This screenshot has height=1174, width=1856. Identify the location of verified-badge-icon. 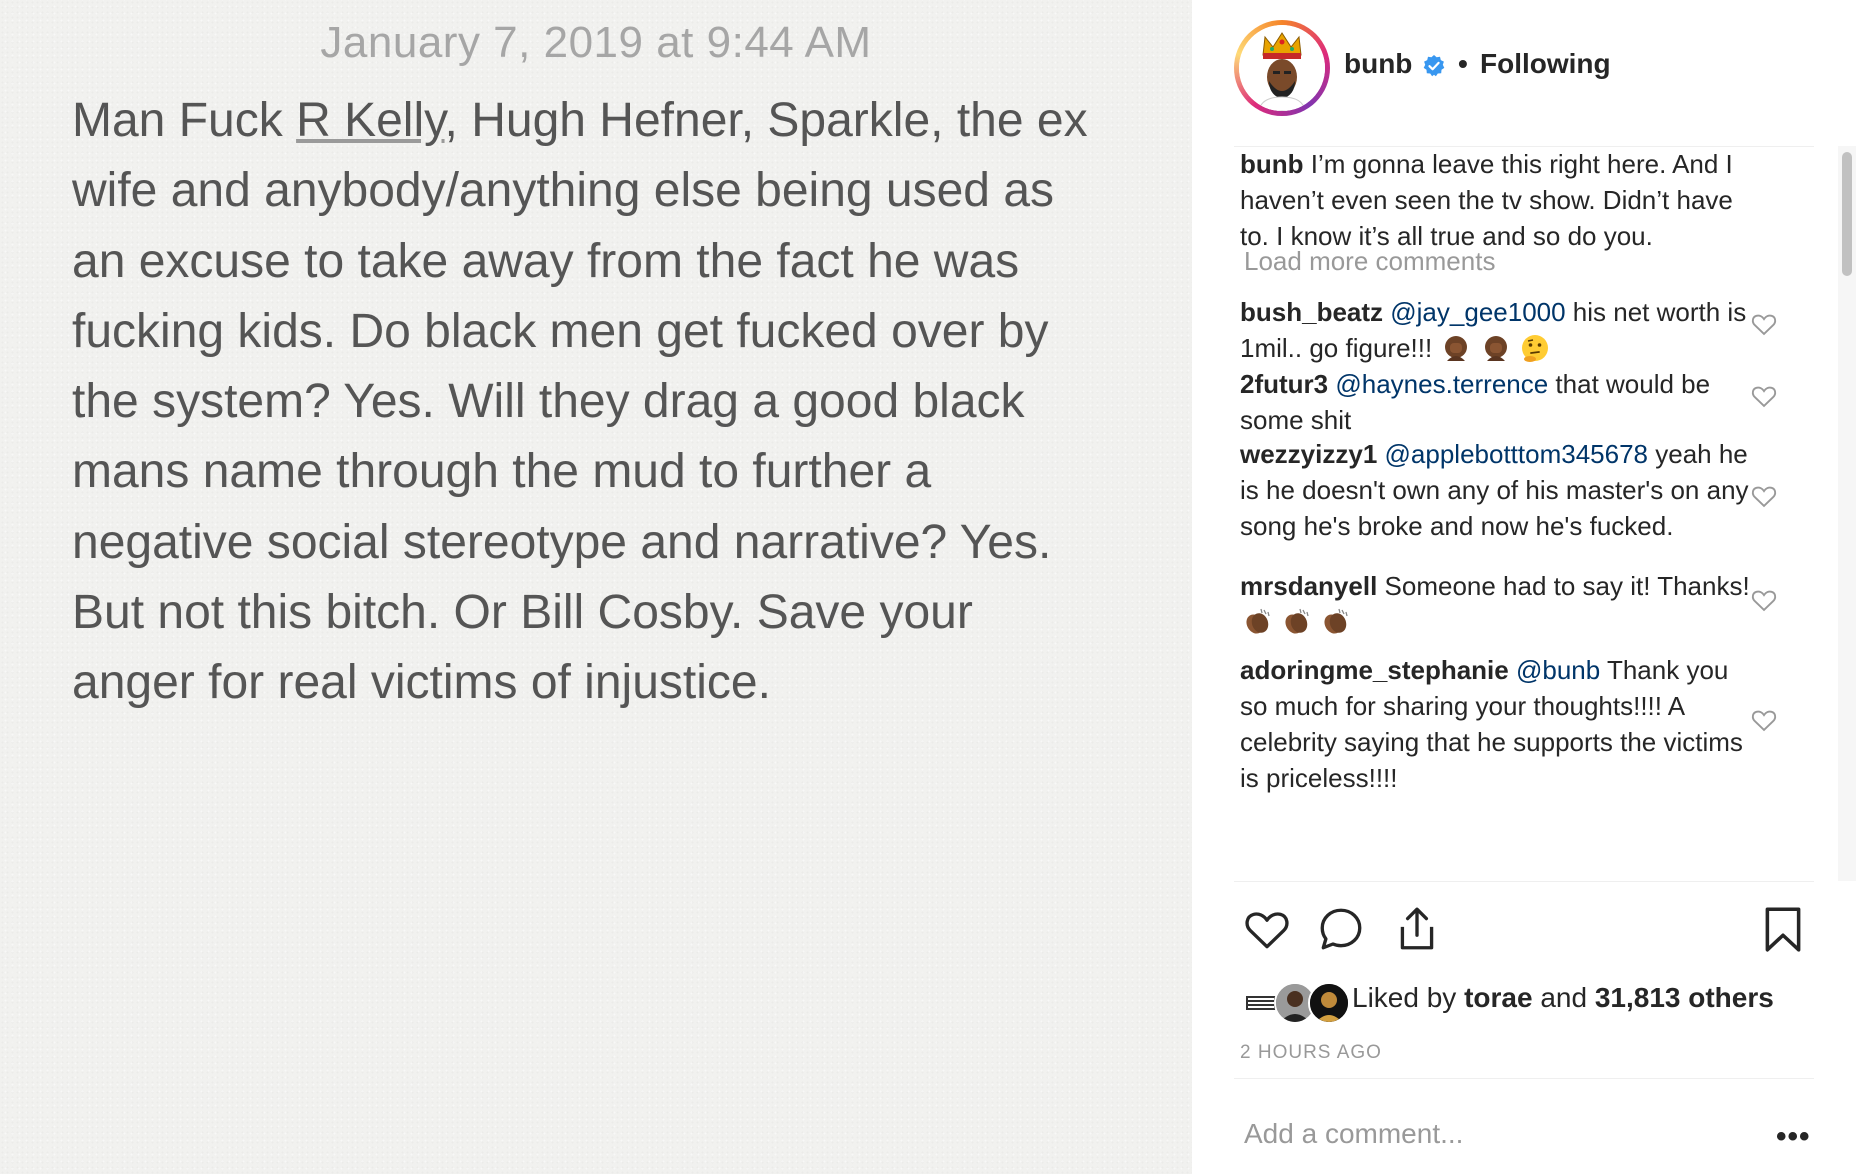
(1434, 66).